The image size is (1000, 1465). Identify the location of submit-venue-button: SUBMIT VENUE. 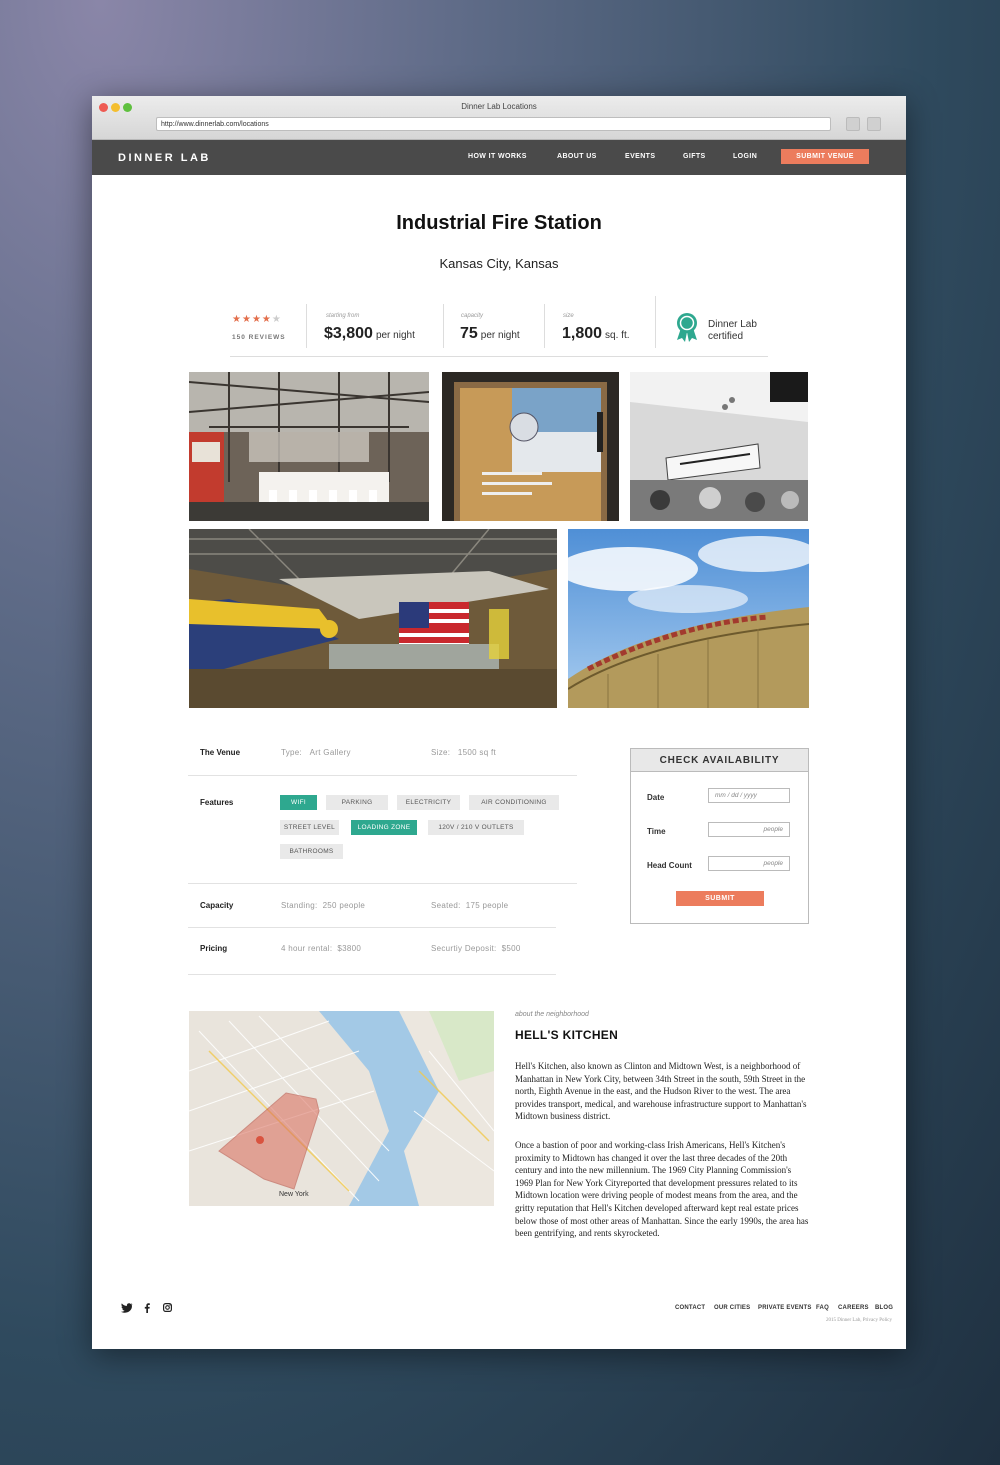
(825, 156).